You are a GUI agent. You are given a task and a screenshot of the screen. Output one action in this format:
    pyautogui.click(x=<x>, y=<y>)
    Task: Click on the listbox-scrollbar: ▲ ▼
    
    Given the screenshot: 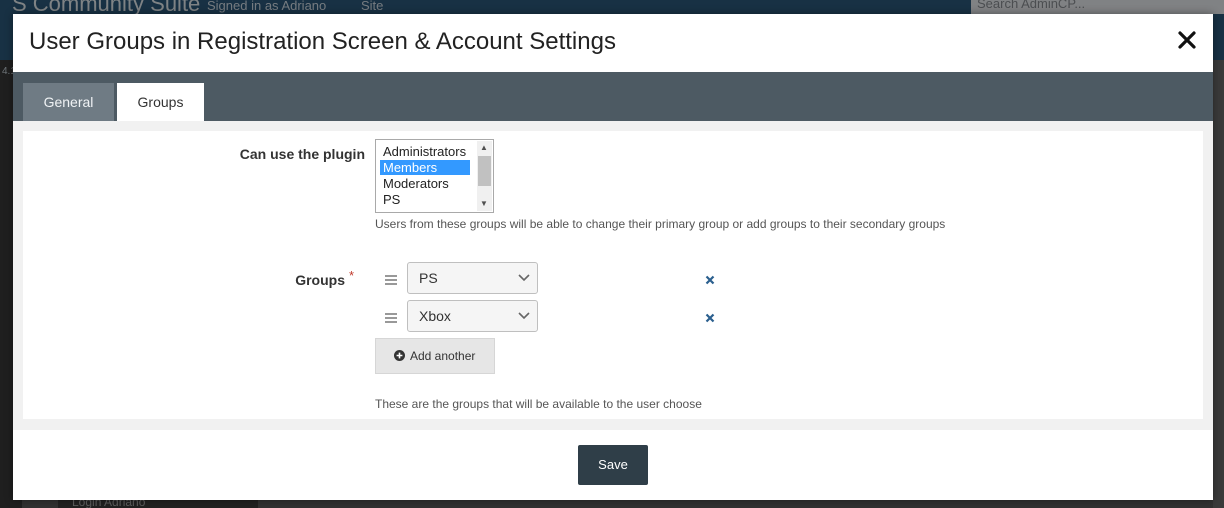 What is the action you would take?
    pyautogui.click(x=484, y=176)
    